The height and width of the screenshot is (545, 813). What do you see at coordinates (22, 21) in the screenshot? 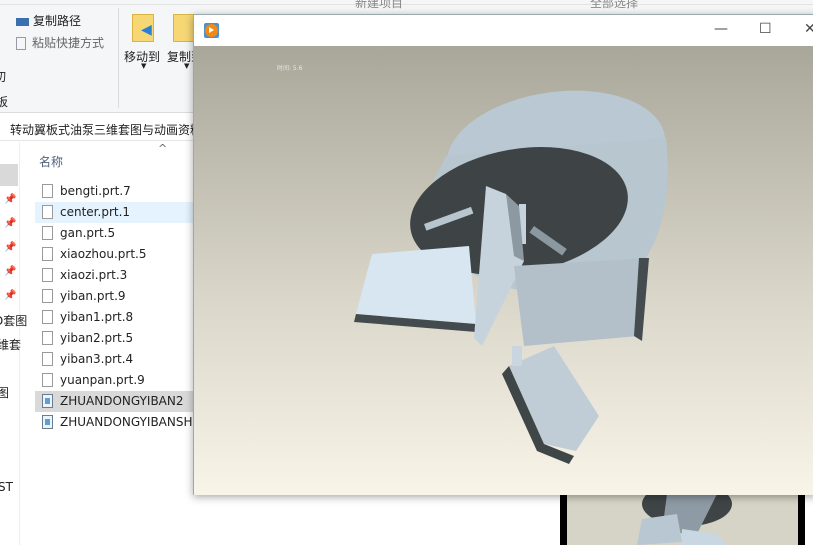
I see `copy-path-icon` at bounding box center [22, 21].